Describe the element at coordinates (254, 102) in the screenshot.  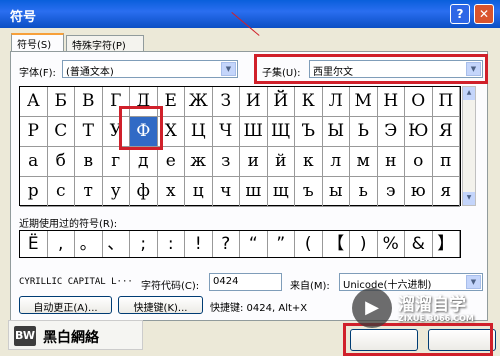
I see `symbol-cell: И` at that location.